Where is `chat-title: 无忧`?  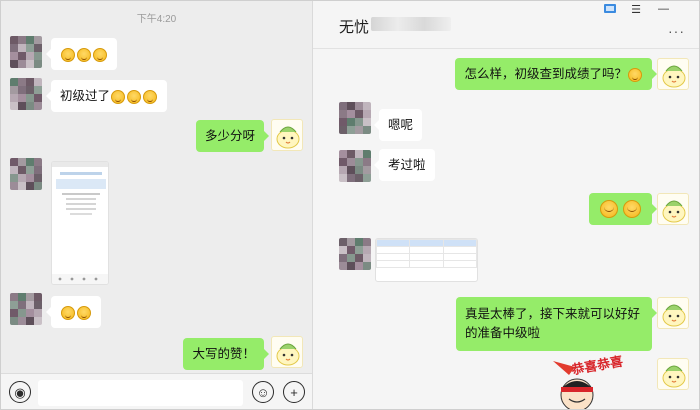
chat-title: 无忧 is located at coordinates (354, 27).